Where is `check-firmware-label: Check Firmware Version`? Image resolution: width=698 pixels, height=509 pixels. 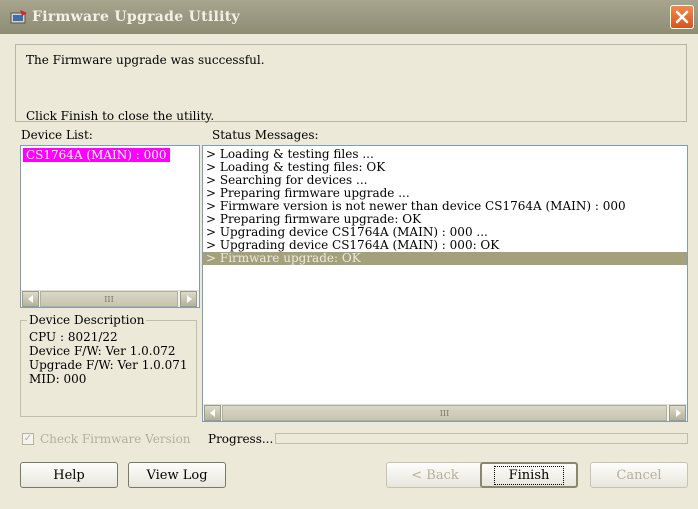 check-firmware-label: Check Firmware Version is located at coordinates (115, 439).